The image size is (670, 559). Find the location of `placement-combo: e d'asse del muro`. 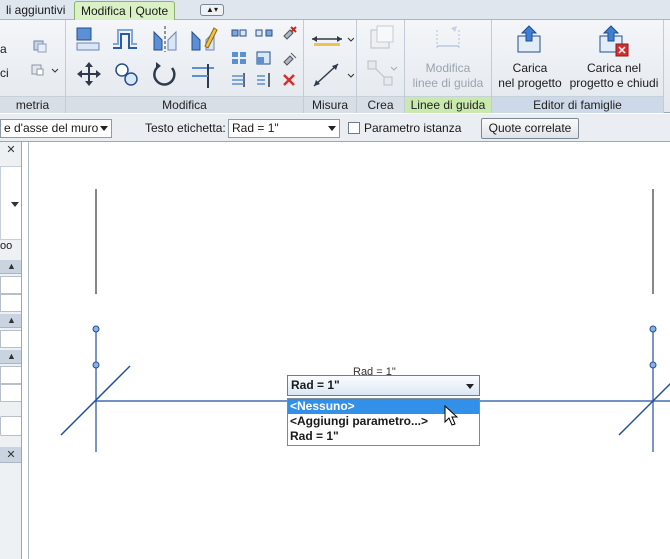

placement-combo: e d'asse del muro is located at coordinates (56, 128).